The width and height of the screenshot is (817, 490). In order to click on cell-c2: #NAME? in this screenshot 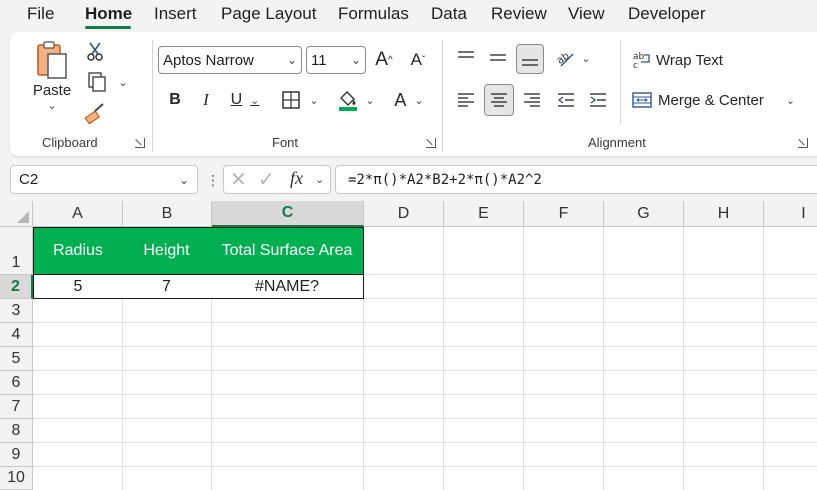, I will do `click(287, 287)`.